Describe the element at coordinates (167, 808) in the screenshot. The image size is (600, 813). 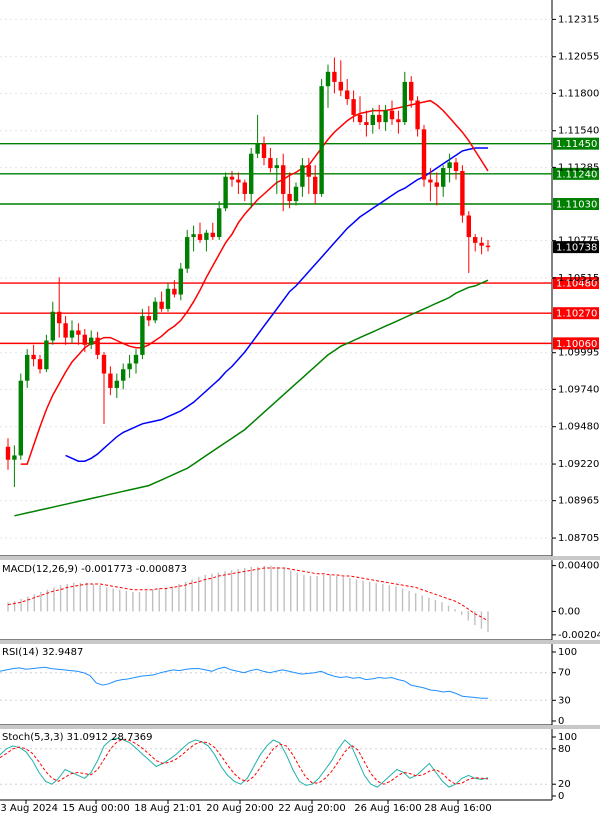
I see `time-tick-label: 18 Aug 21:01` at that location.